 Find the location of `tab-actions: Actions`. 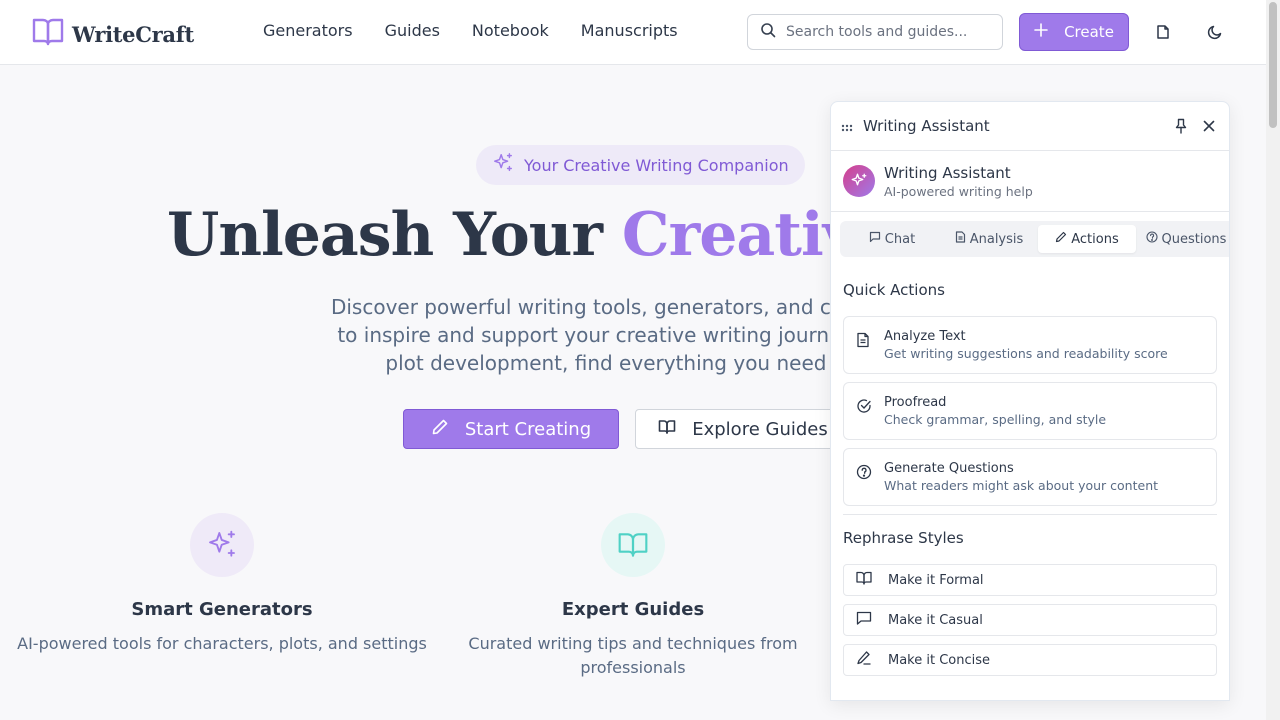

tab-actions: Actions is located at coordinates (1087, 239).